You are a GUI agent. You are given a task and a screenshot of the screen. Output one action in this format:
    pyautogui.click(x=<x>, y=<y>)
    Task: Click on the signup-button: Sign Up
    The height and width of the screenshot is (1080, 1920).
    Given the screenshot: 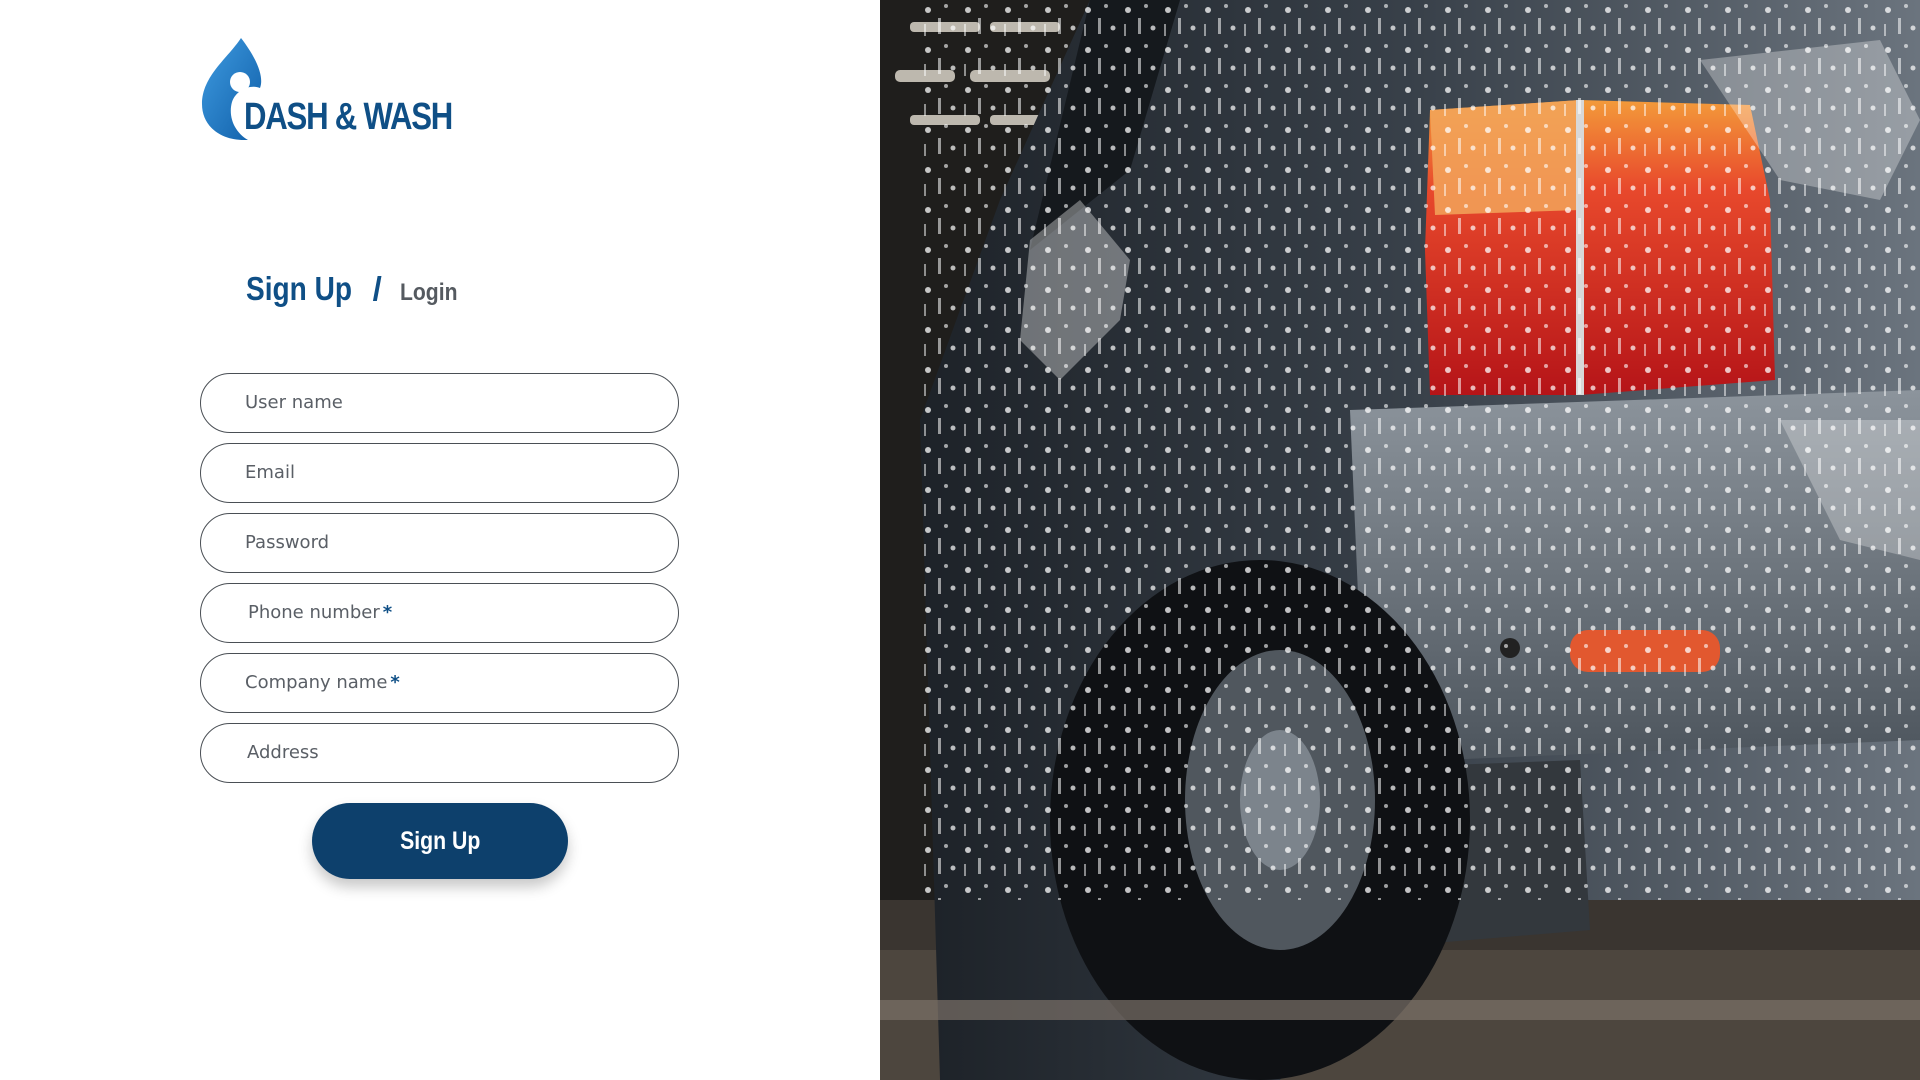 What is the action you would take?
    pyautogui.click(x=440, y=841)
    